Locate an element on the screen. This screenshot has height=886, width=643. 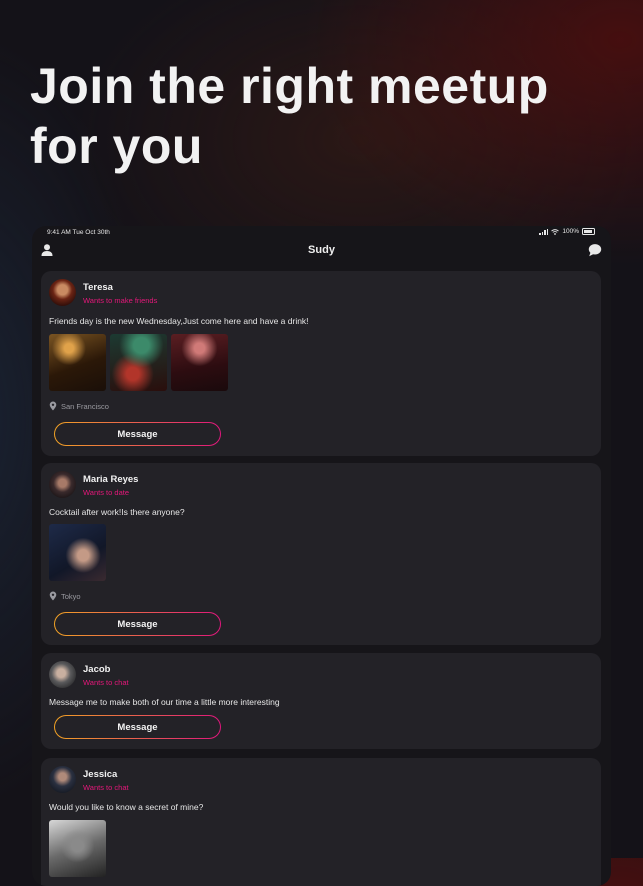
wants-label: Wants to date is located at coordinates (106, 492).